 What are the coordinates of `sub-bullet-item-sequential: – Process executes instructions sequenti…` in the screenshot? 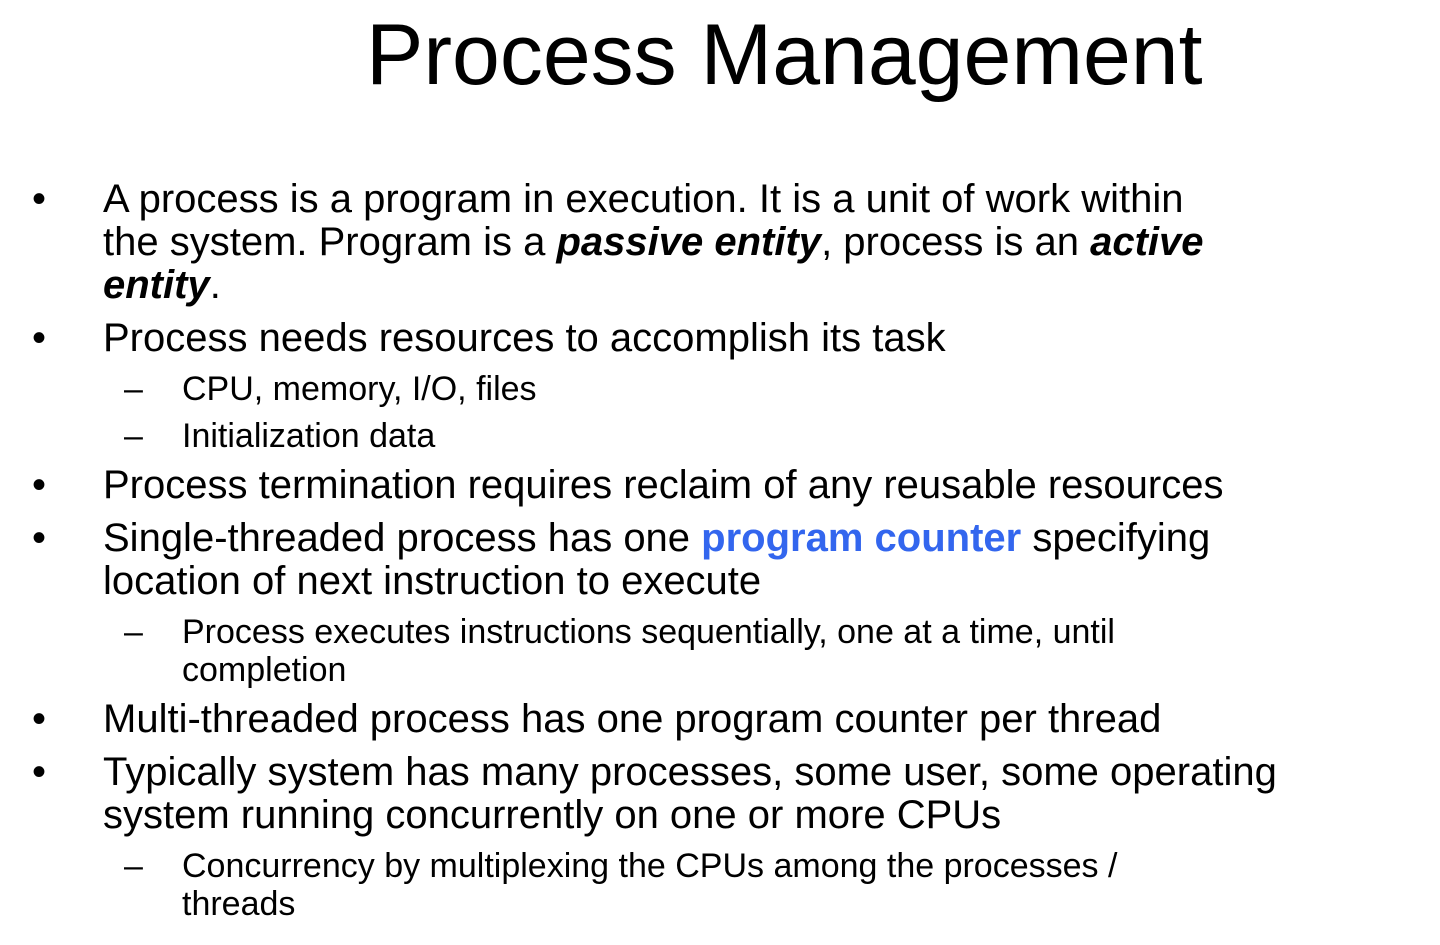 It's located at (720, 651).